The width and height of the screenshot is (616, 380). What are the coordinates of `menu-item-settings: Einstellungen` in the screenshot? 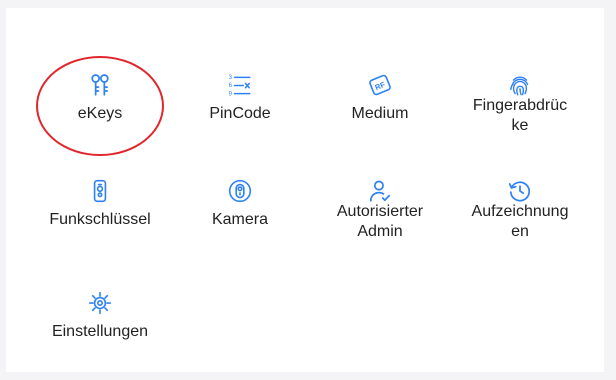 It's located at (100, 318).